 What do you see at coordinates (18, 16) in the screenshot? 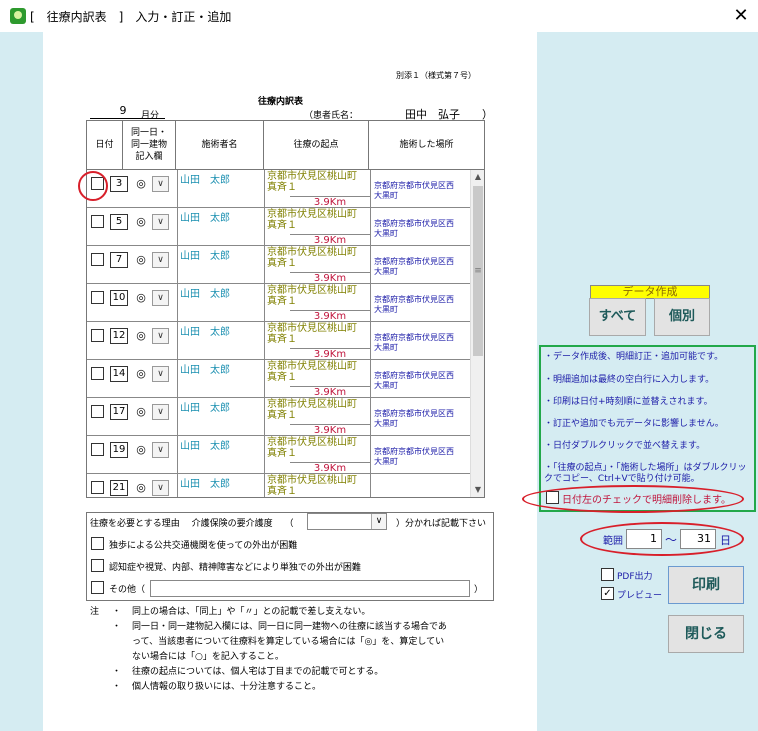
I see `app-icon` at bounding box center [18, 16].